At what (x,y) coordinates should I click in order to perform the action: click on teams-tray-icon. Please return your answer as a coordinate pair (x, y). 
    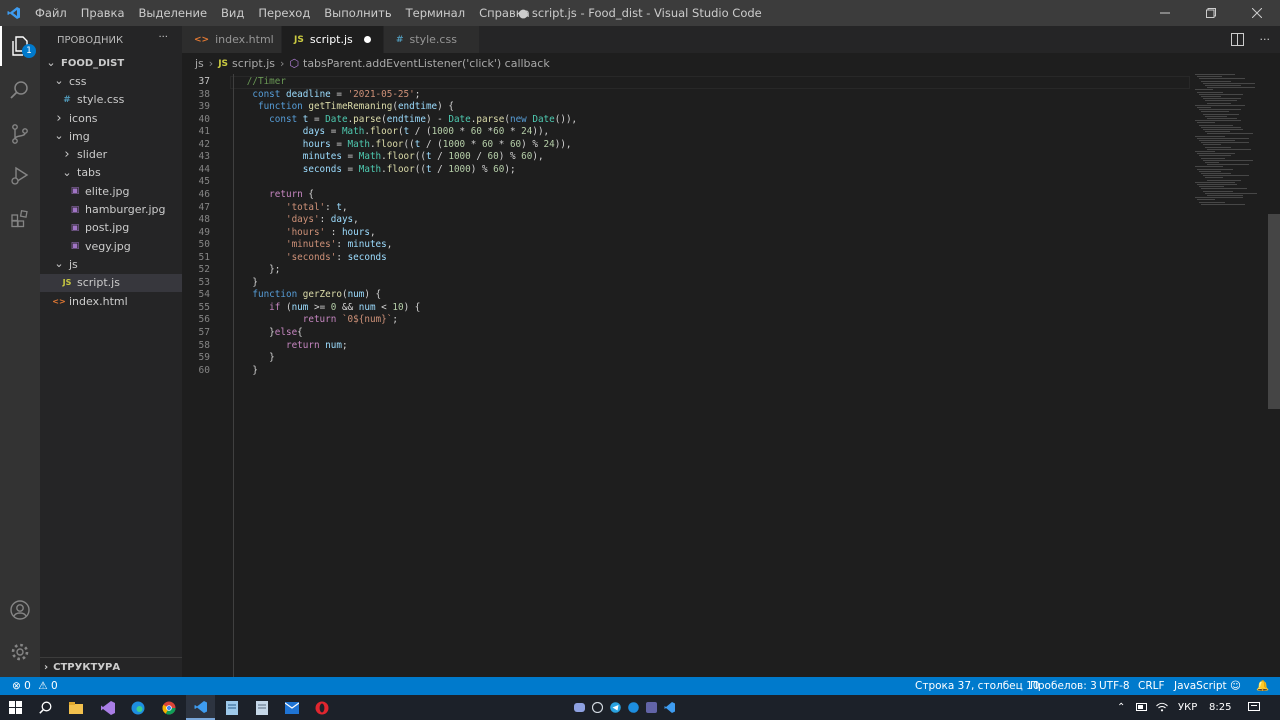
    Looking at the image, I should click on (651, 707).